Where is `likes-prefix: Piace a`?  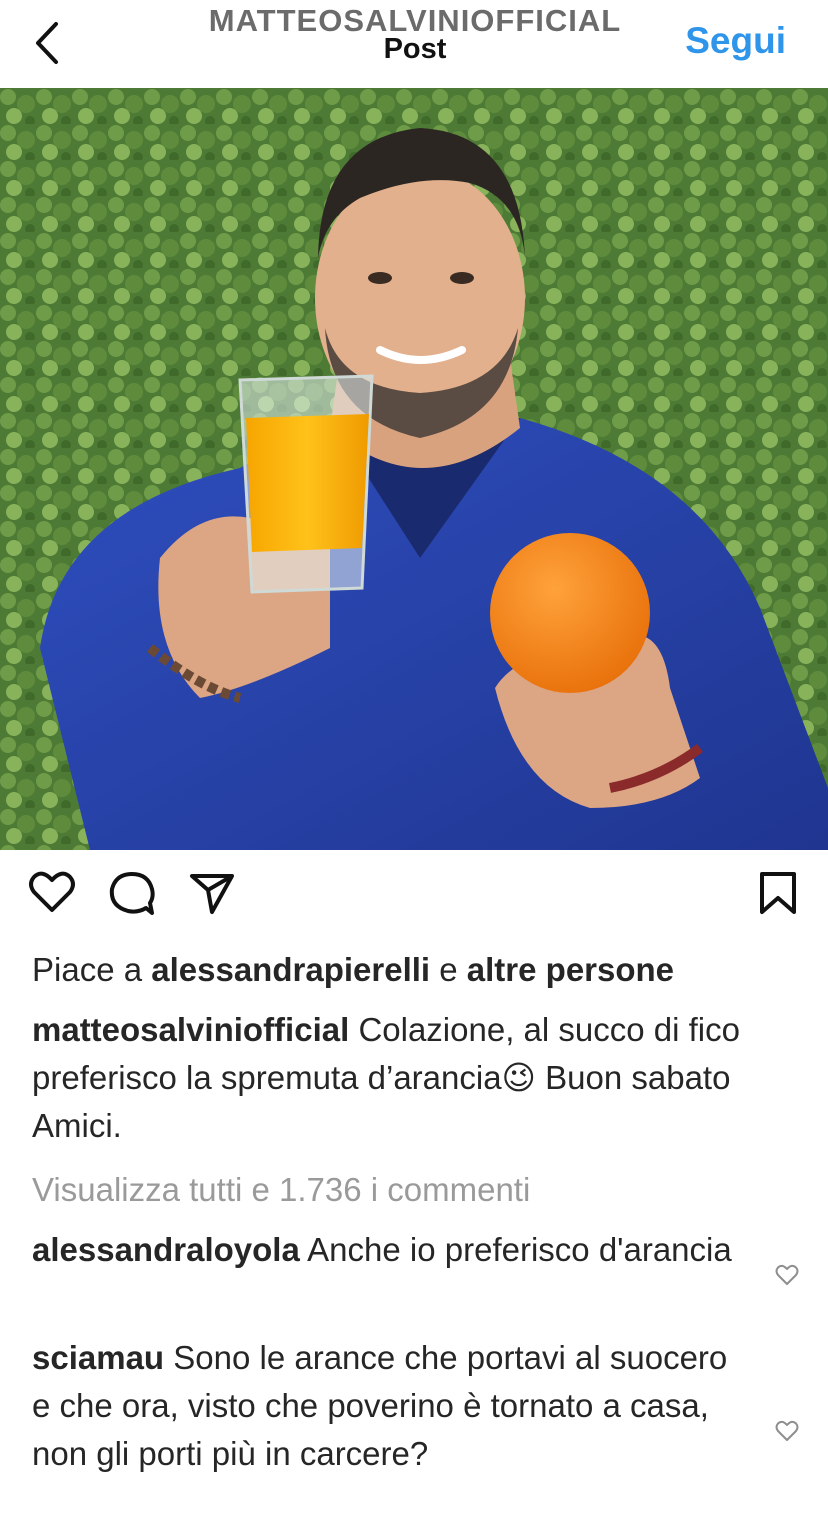 likes-prefix: Piace a is located at coordinates (87, 969).